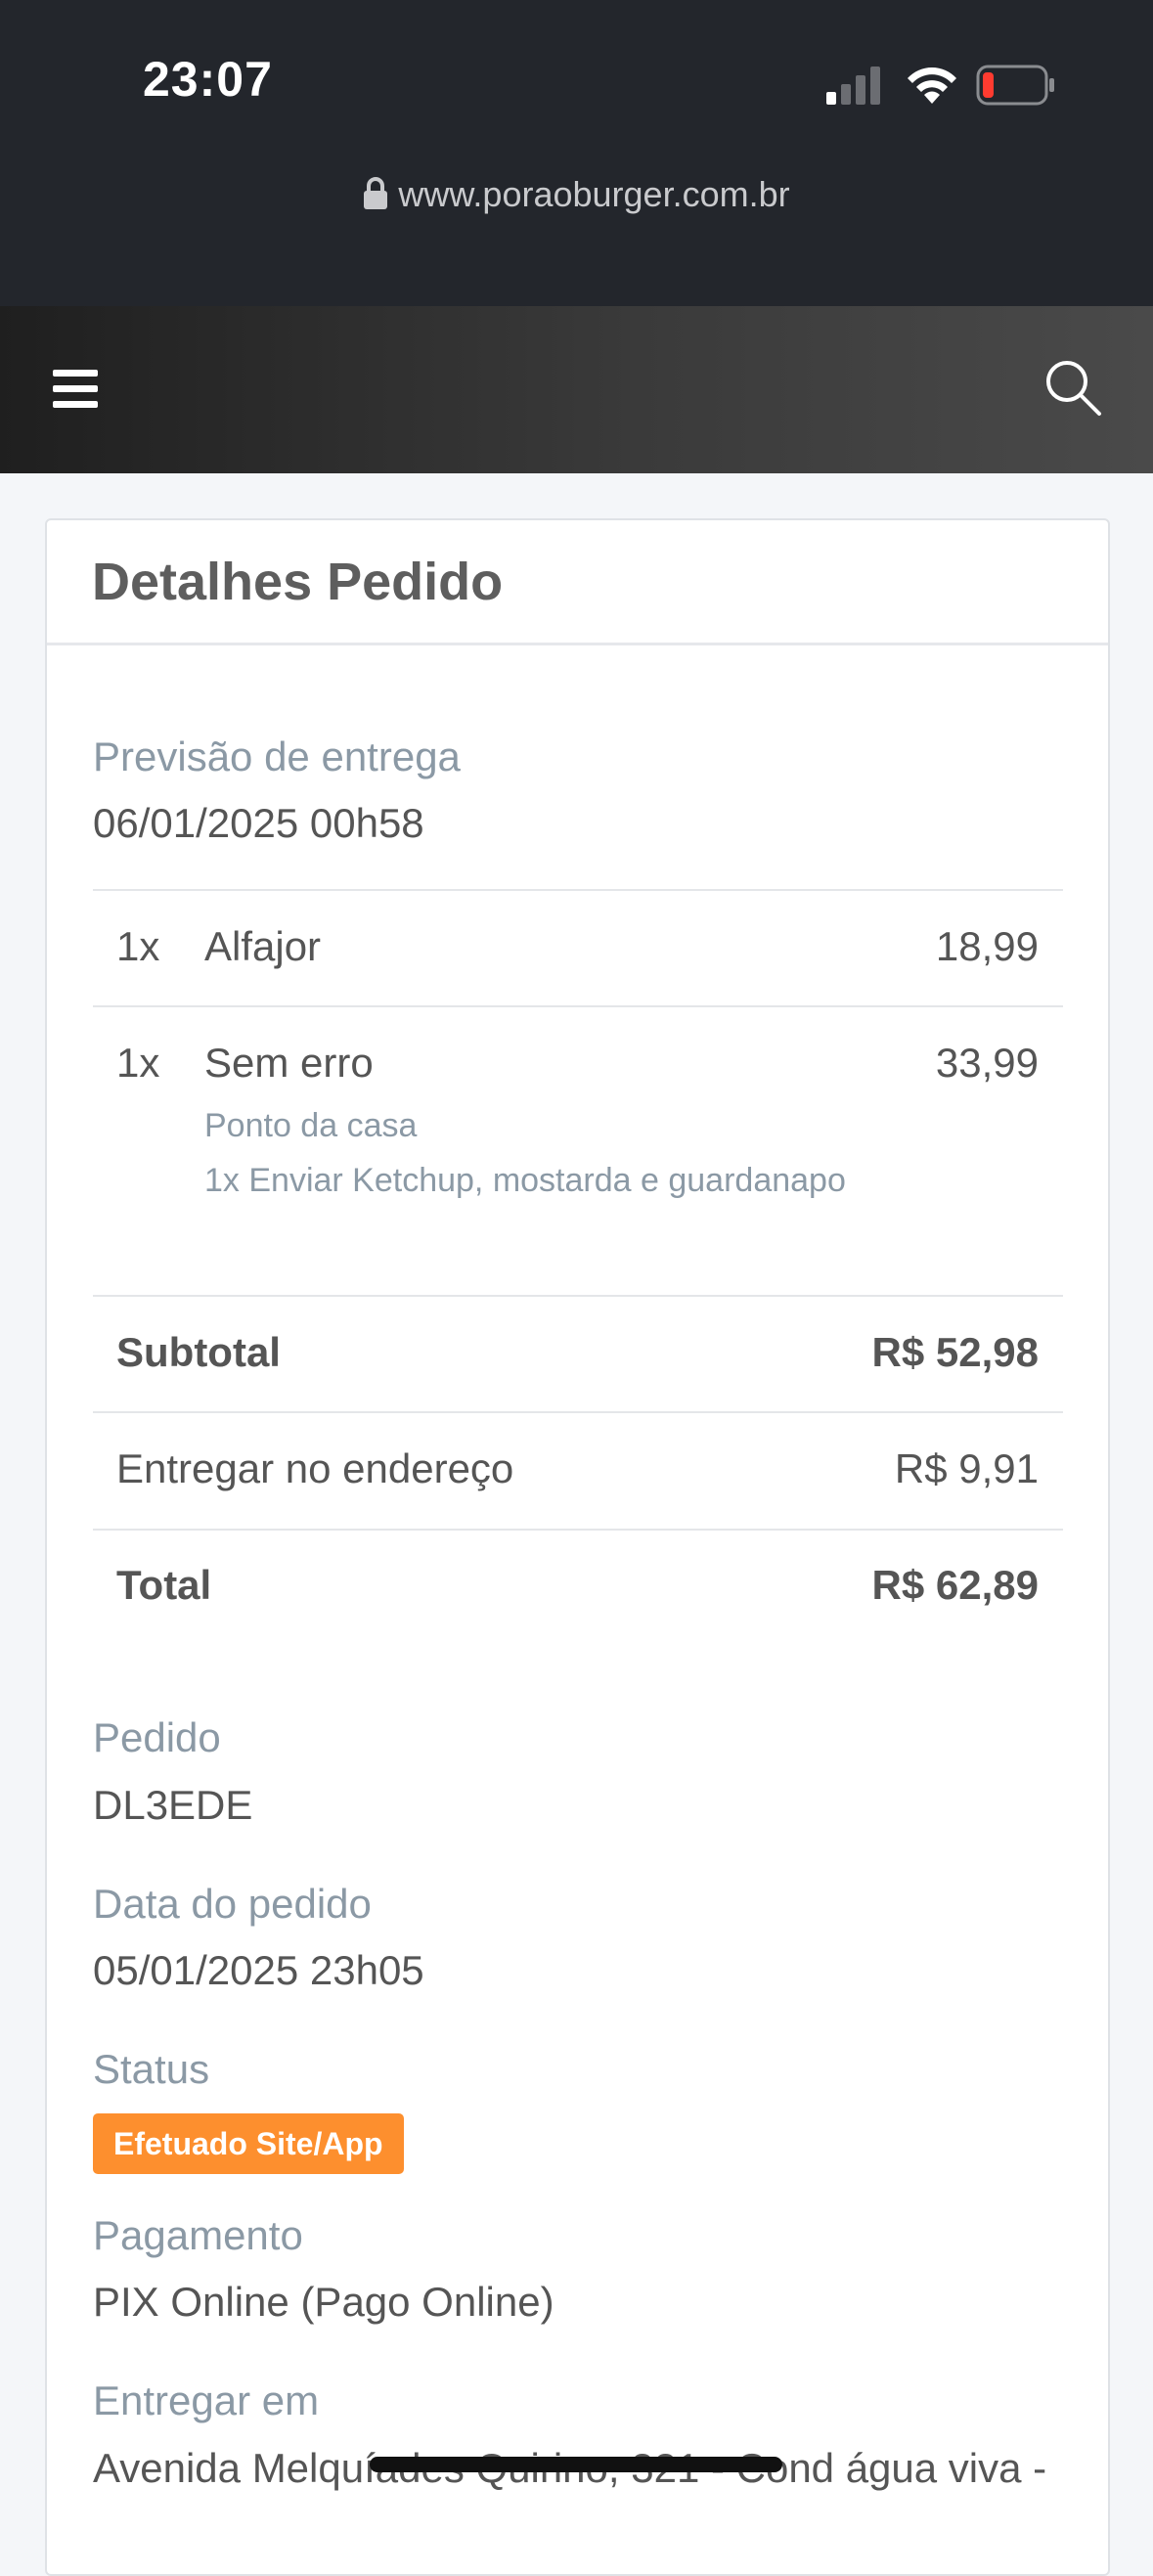 This screenshot has height=2576, width=1153. Describe the element at coordinates (198, 1352) in the screenshot. I see `subtotal-label: Subtotal` at that location.